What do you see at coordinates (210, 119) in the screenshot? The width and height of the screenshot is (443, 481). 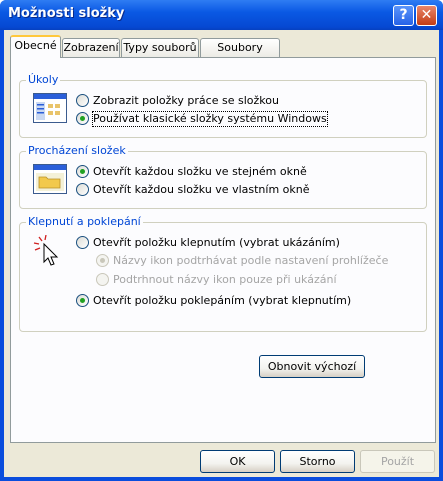 I see `radio-label: Používat klasické složky systému Windows` at bounding box center [210, 119].